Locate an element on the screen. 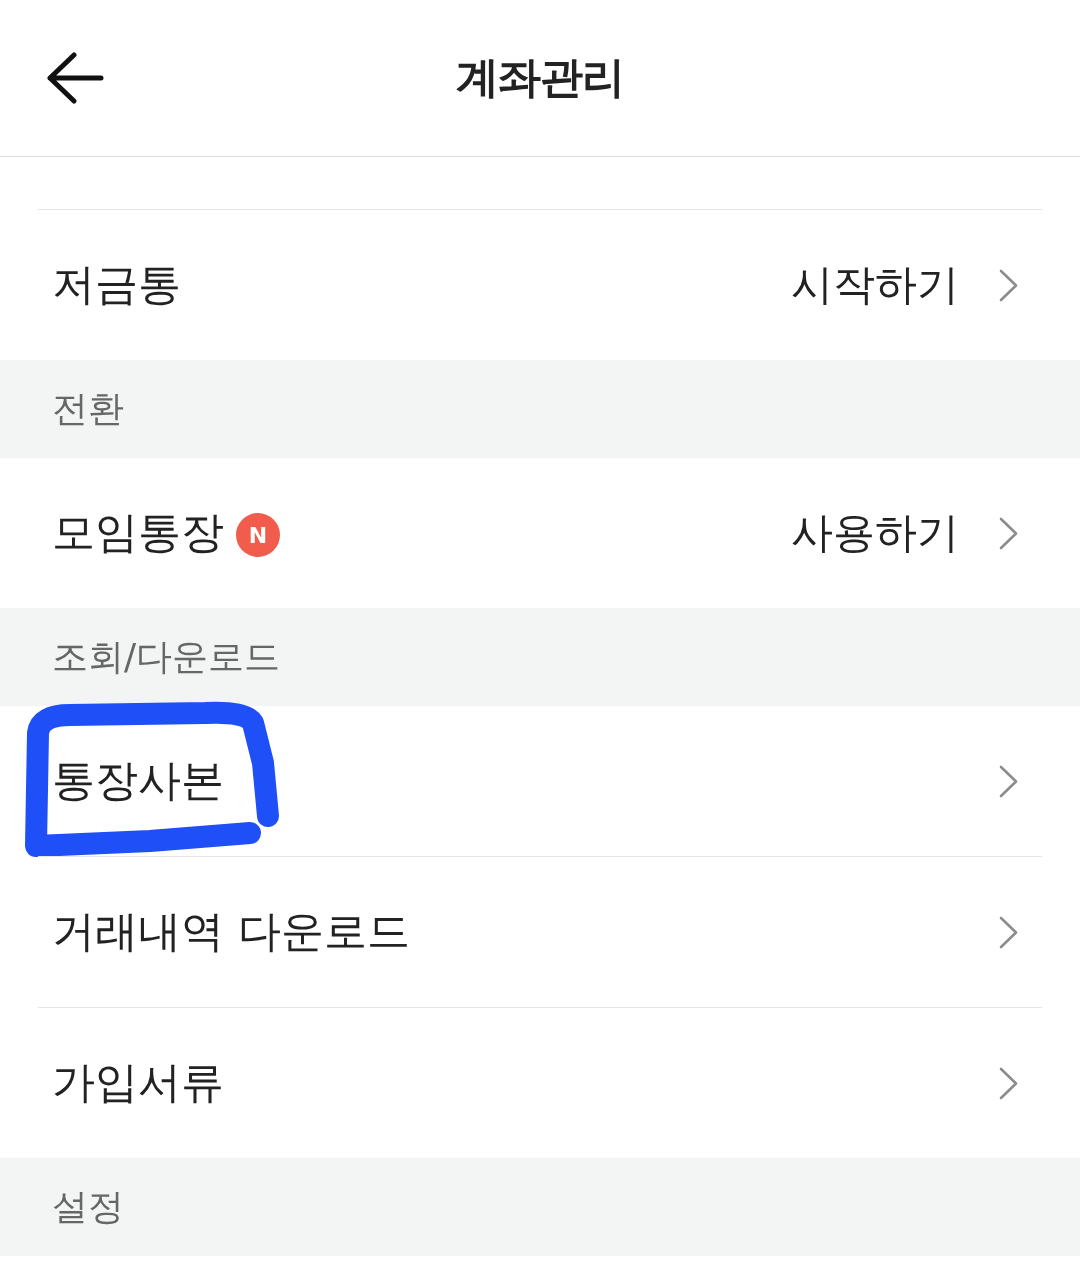 The height and width of the screenshot is (1270, 1080). menu-item-label: 저금통 is located at coordinates (116, 285).